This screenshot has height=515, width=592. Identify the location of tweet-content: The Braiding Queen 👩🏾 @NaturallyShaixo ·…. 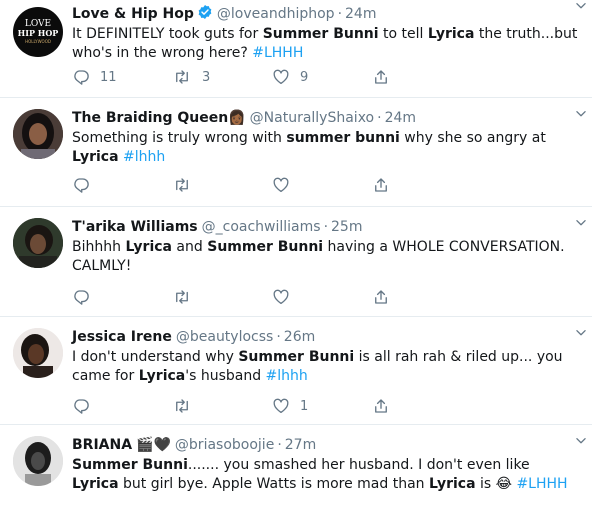
(326, 150).